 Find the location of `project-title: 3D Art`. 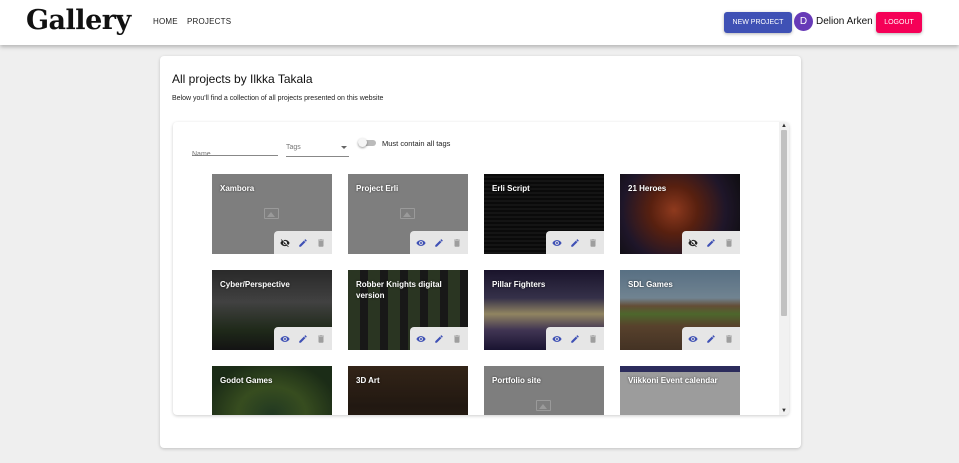

project-title: 3D Art is located at coordinates (368, 380).